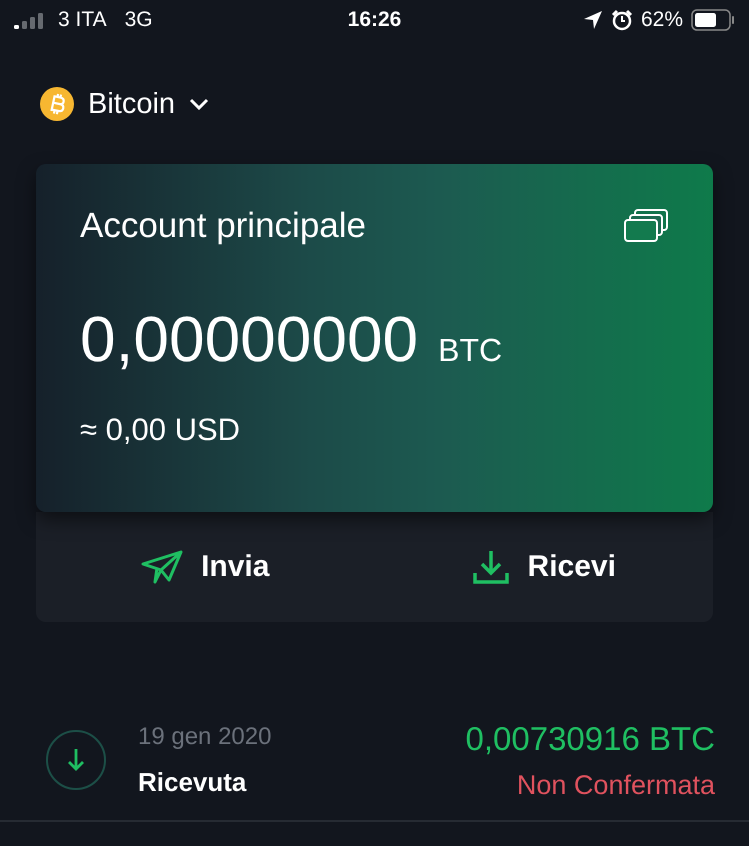  I want to click on paper-plane-icon, so click(162, 567).